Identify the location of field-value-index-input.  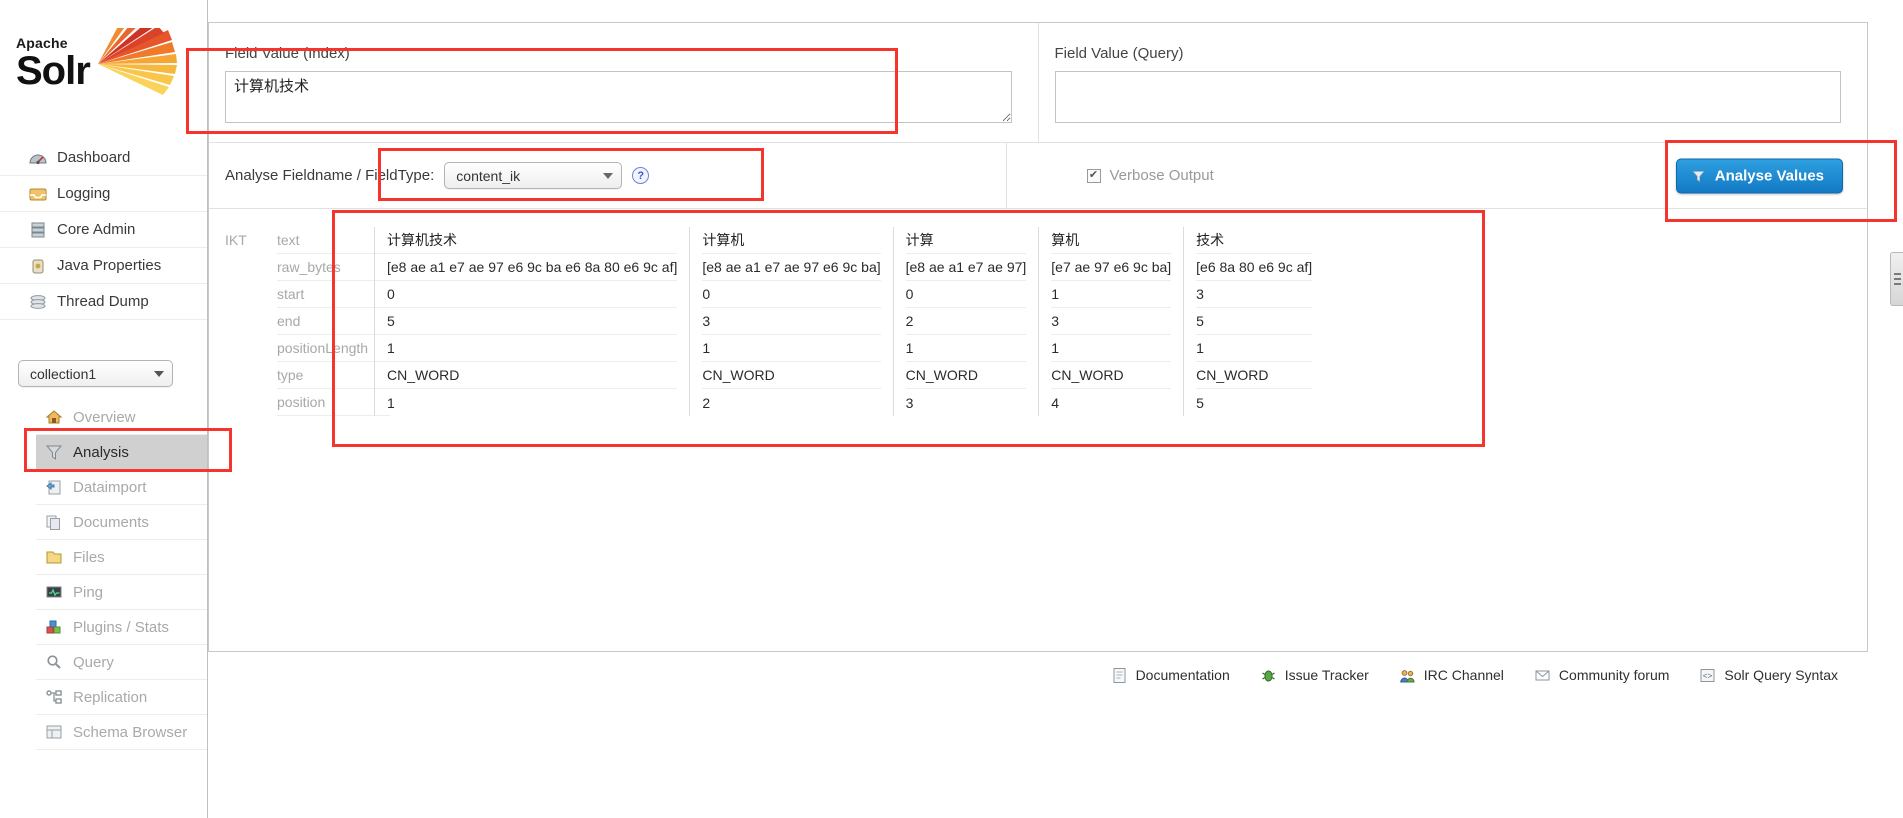
(618, 97).